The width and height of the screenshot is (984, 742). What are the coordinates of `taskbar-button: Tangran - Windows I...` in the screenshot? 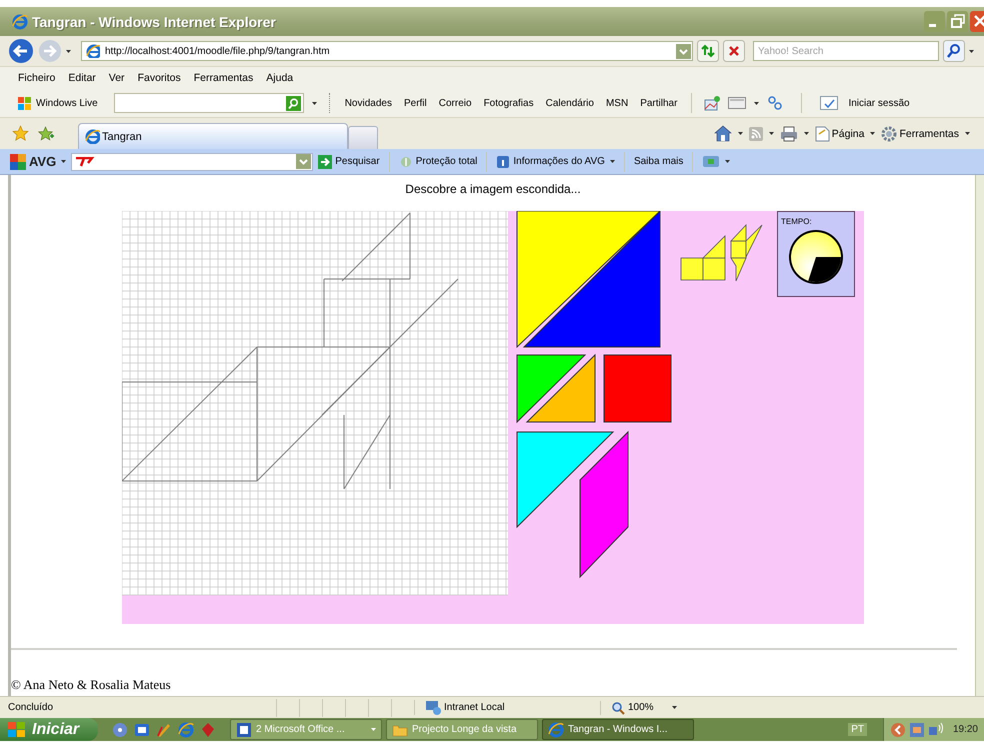 It's located at (618, 729).